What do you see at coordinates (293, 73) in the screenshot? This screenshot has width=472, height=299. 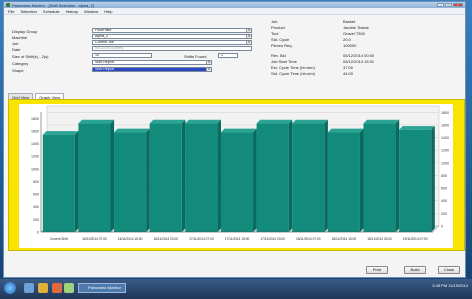 I see `info-std-cycle-time-label: Std. Cycle Time (hh:mm)` at bounding box center [293, 73].